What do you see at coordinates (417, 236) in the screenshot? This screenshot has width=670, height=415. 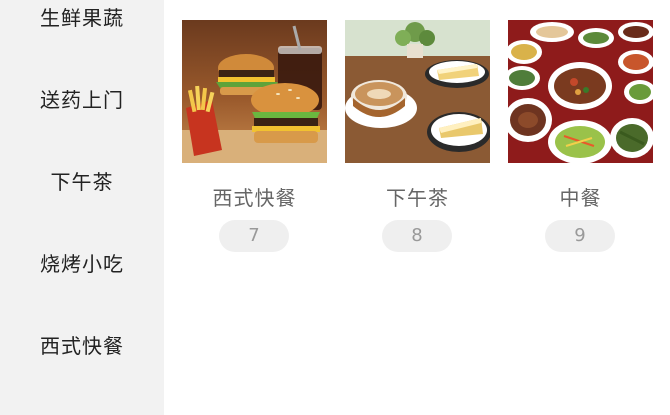 I see `count-badge: 8` at bounding box center [417, 236].